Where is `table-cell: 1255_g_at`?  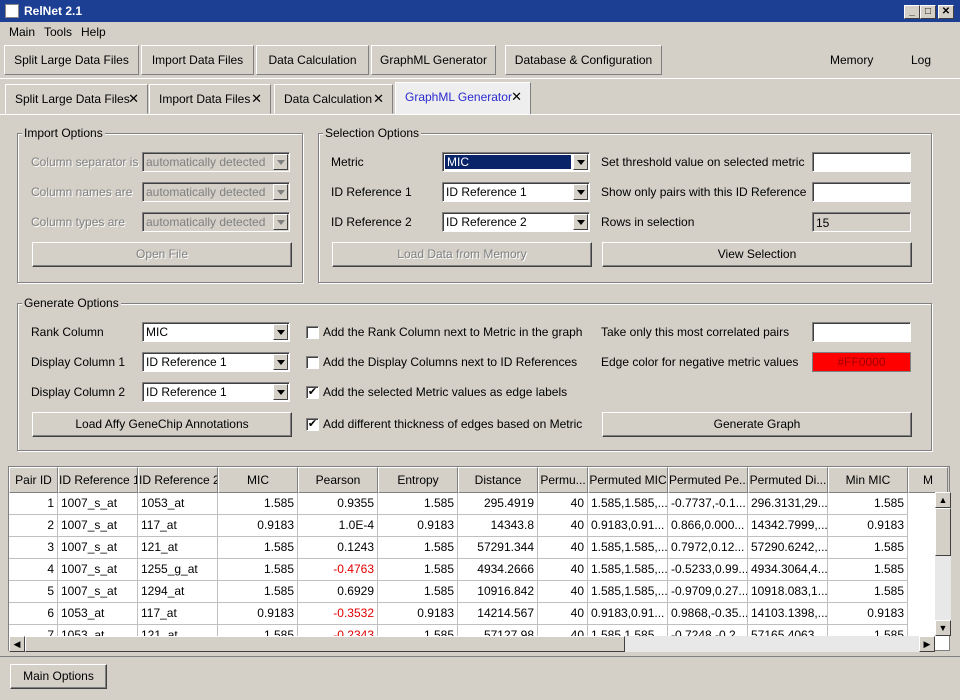 table-cell: 1255_g_at is located at coordinates (178, 570).